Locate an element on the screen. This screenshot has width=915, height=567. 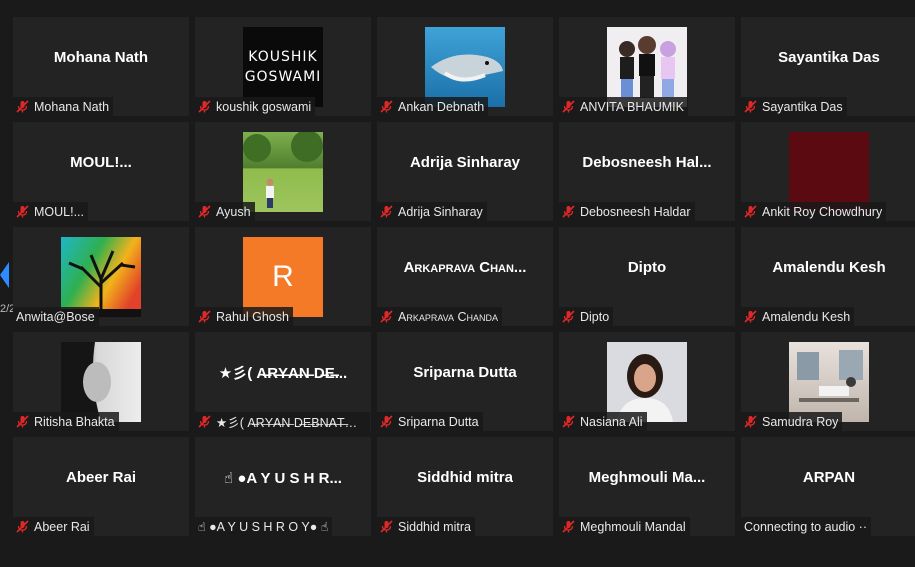
participant-display-name: Mohana Nath is located at coordinates (101, 57).